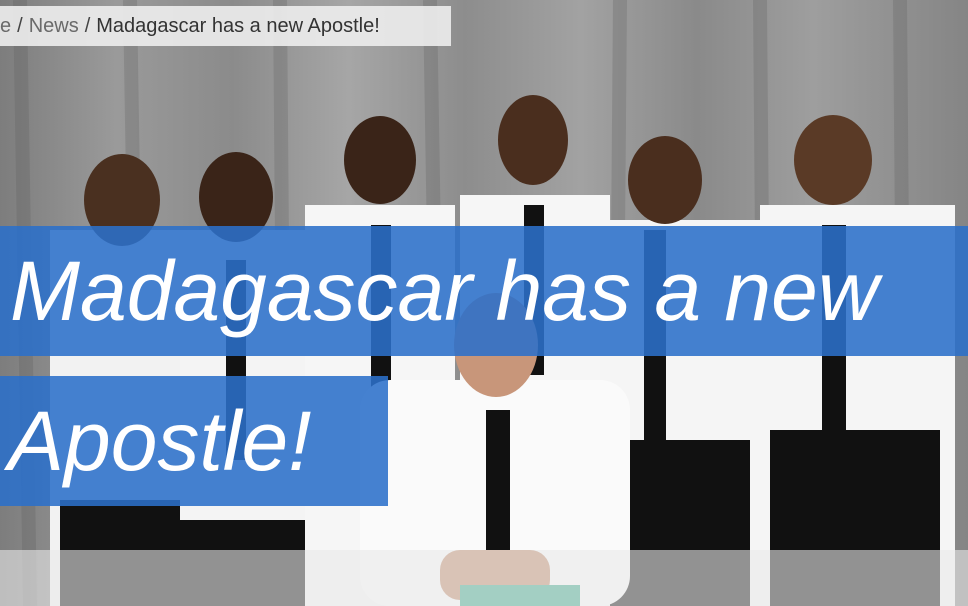 The image size is (968, 606). I want to click on breadcrumb-current: Madagascar has a new Apostle!, so click(238, 25).